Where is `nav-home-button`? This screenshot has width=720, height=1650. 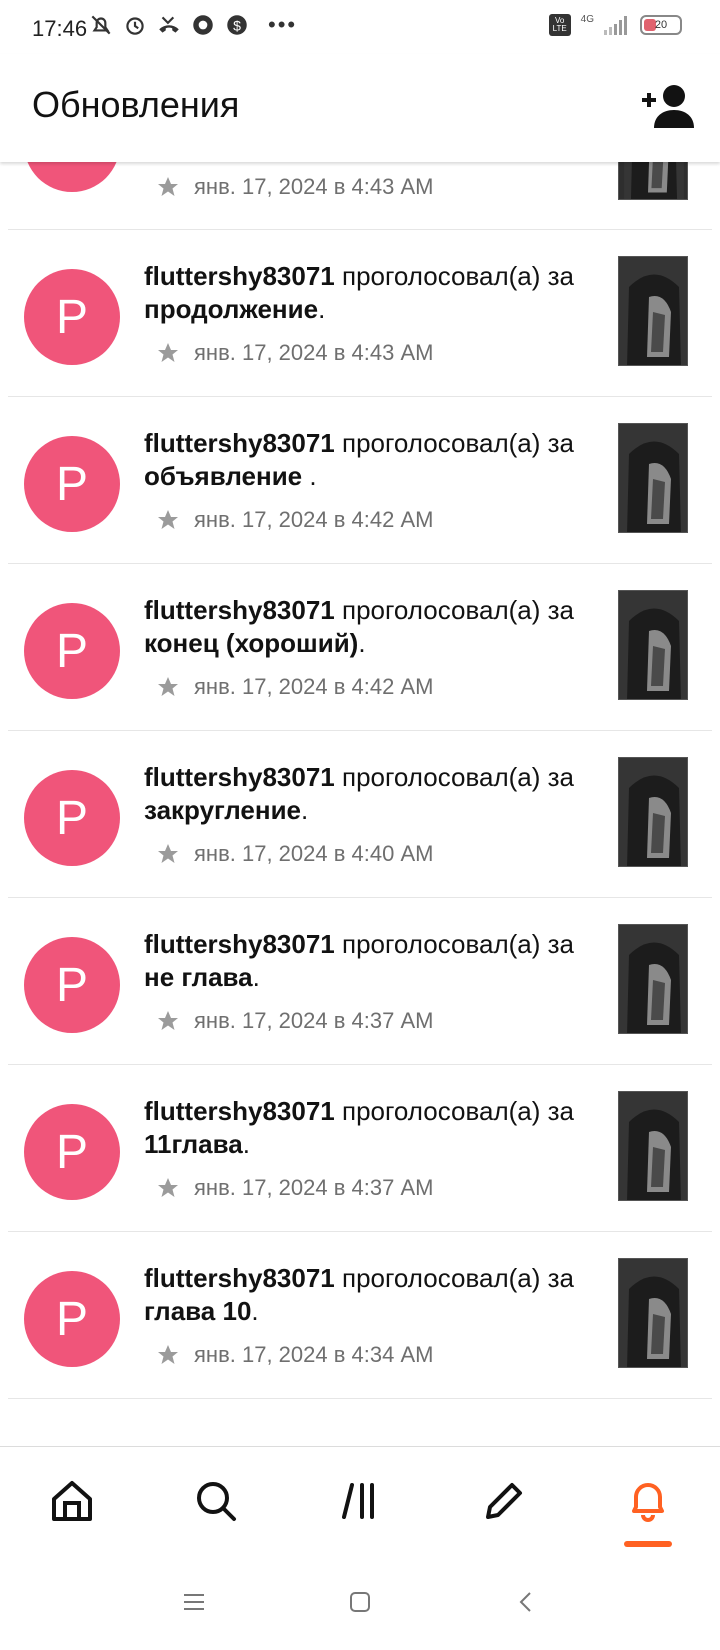
nav-home-button is located at coordinates (72, 1501).